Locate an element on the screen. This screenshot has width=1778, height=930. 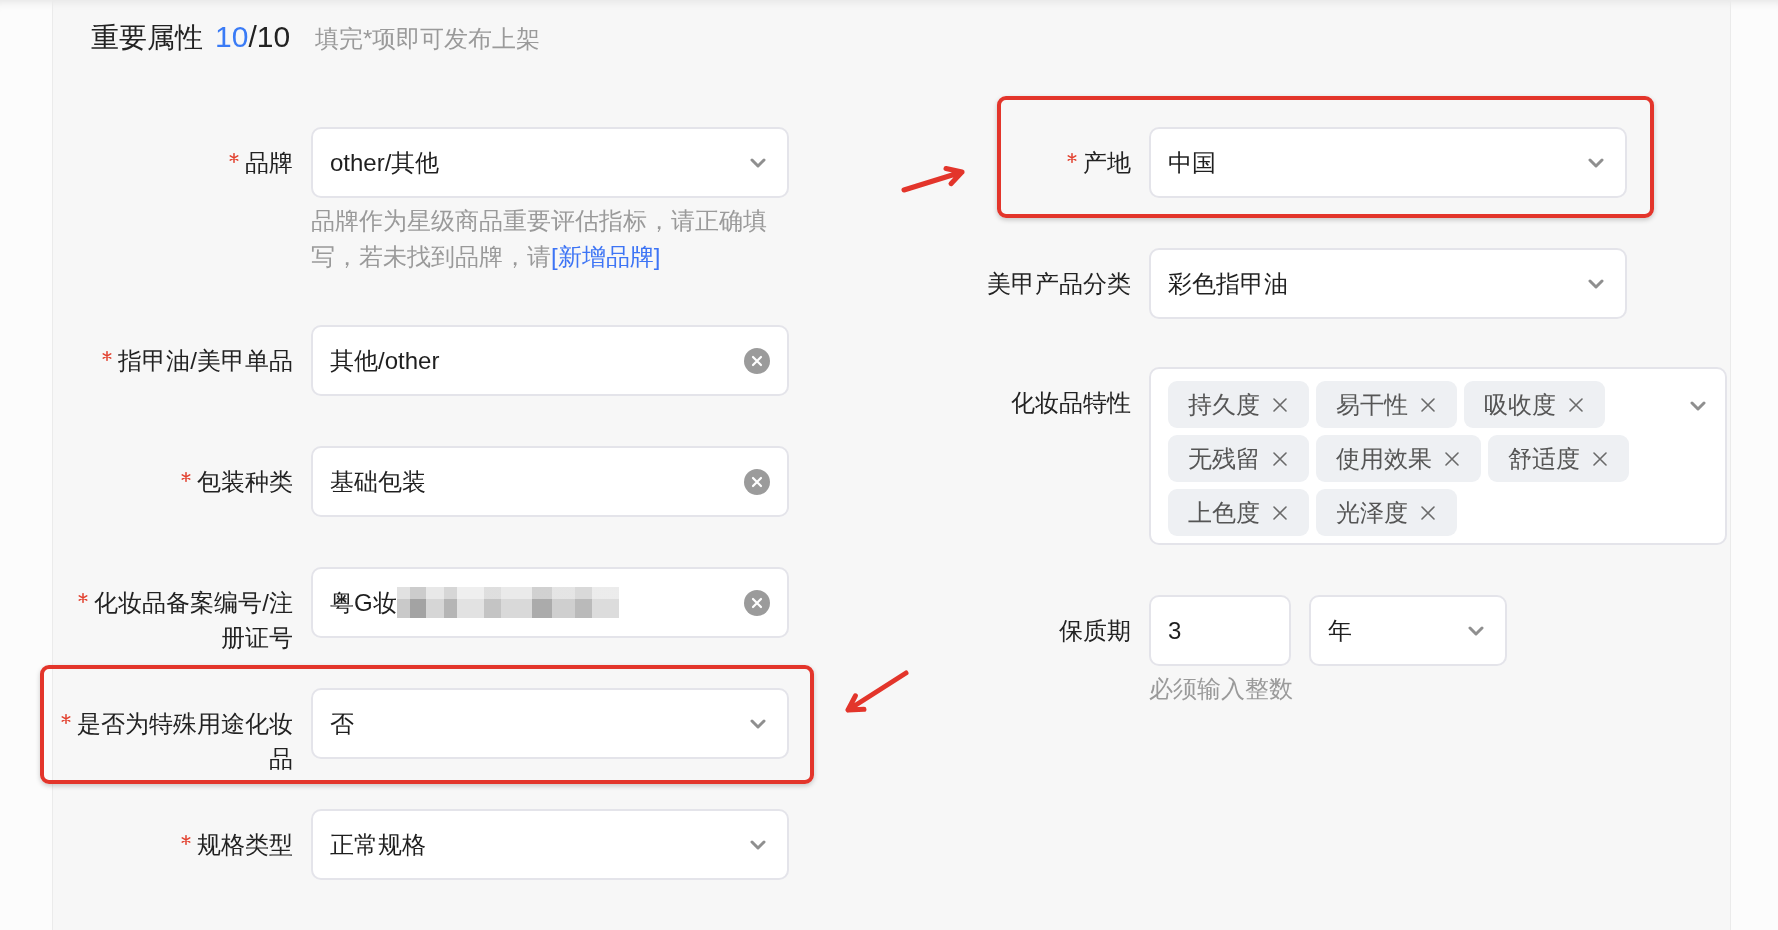
feature-tag: 上色度 is located at coordinates (1238, 512).